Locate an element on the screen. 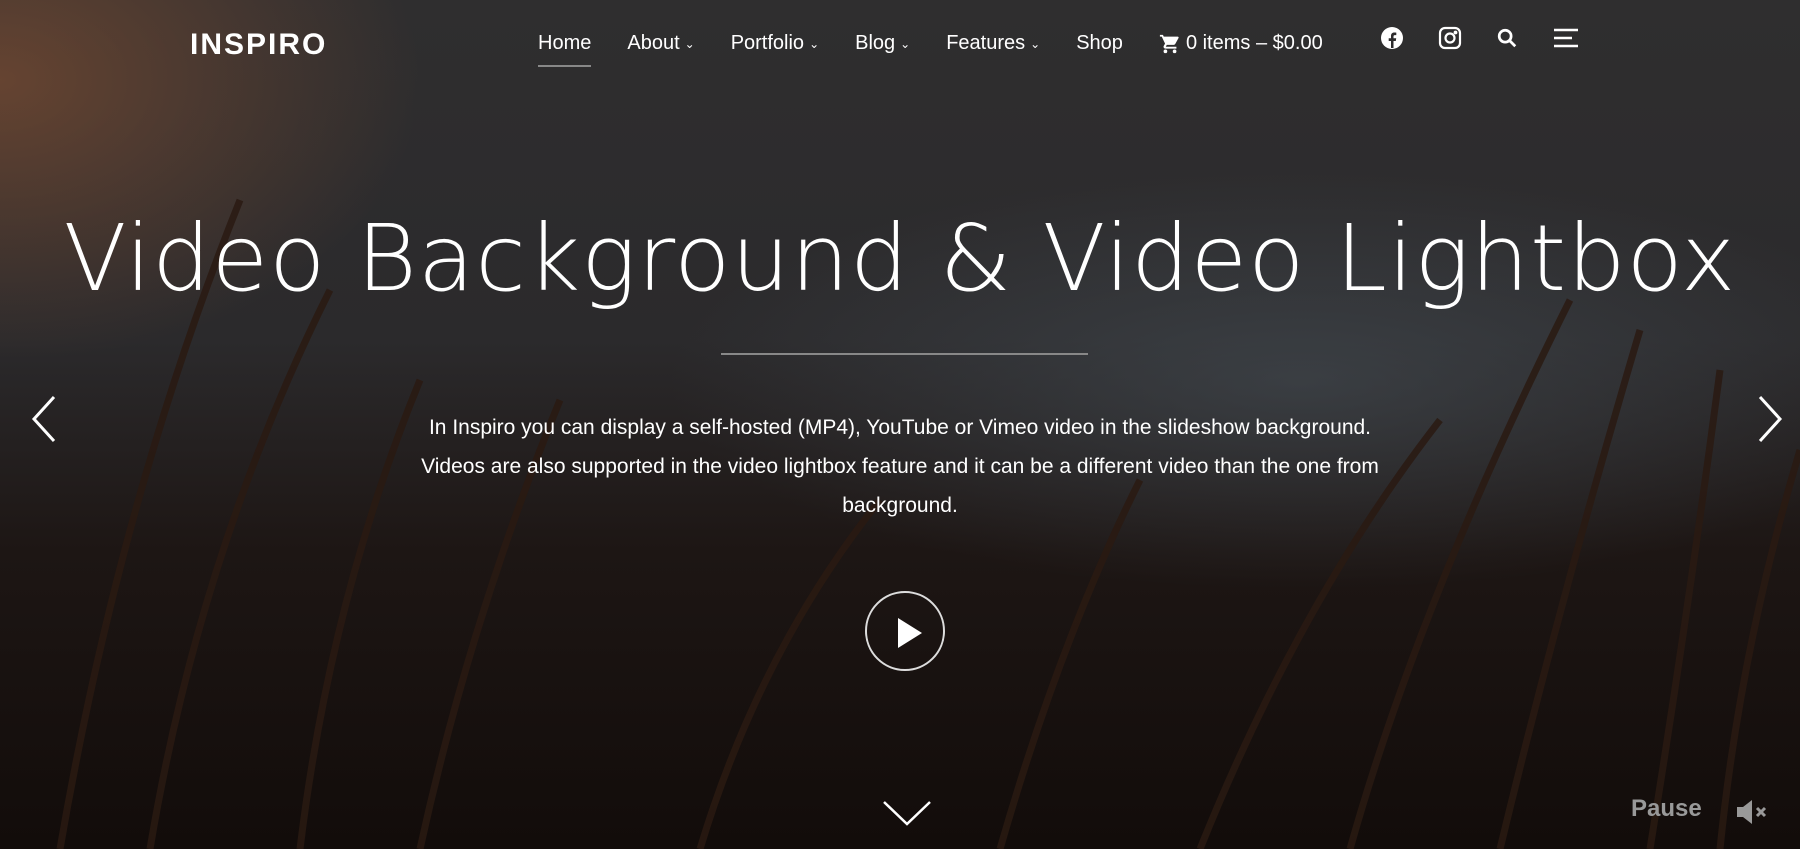  nav-home: Home is located at coordinates (565, 49).